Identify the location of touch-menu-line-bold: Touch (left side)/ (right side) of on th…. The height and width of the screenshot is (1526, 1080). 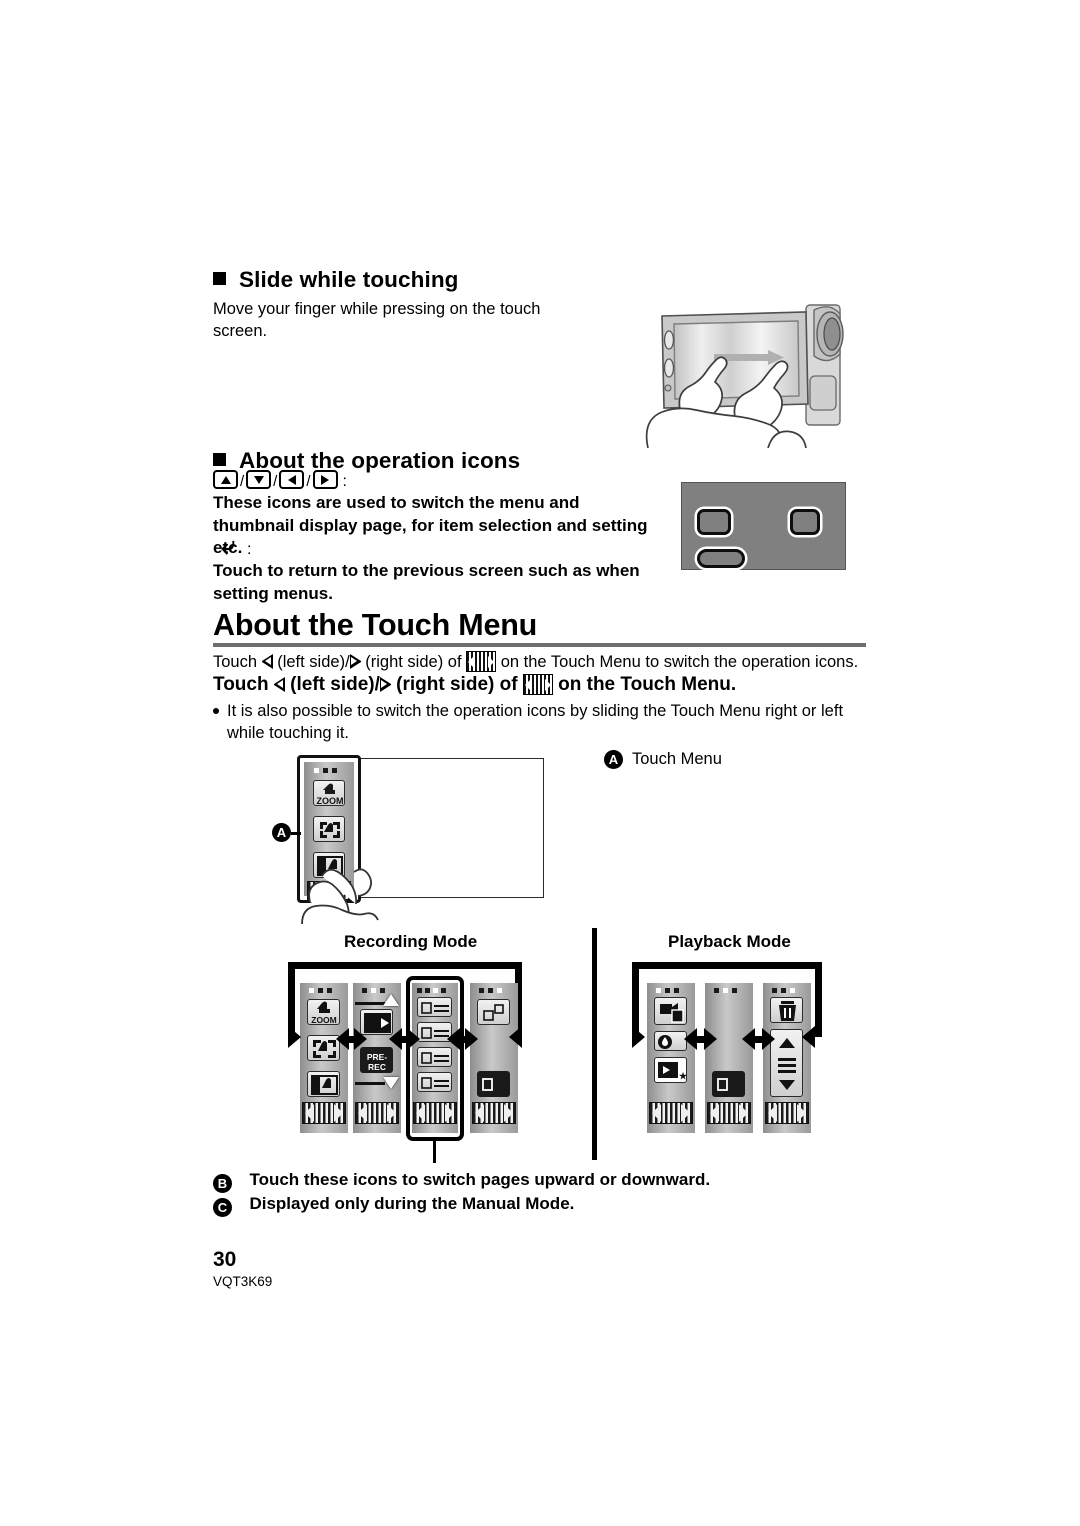
(475, 684).